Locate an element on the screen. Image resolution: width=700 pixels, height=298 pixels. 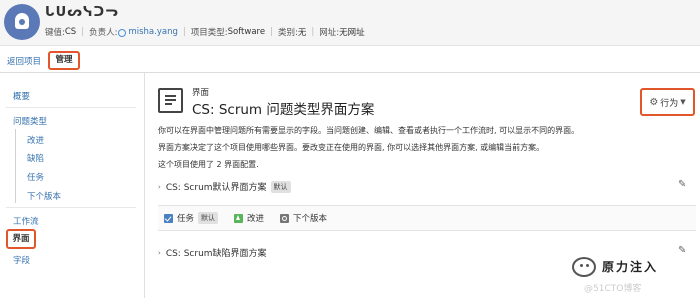
sidebar-subitem-improvement: 改进 is located at coordinates (35, 140).